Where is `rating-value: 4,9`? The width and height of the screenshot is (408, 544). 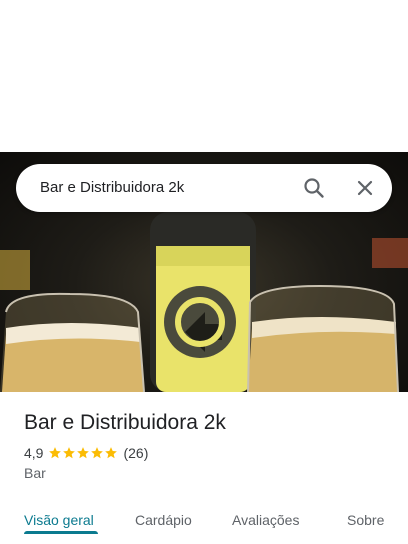 rating-value: 4,9 is located at coordinates (34, 453).